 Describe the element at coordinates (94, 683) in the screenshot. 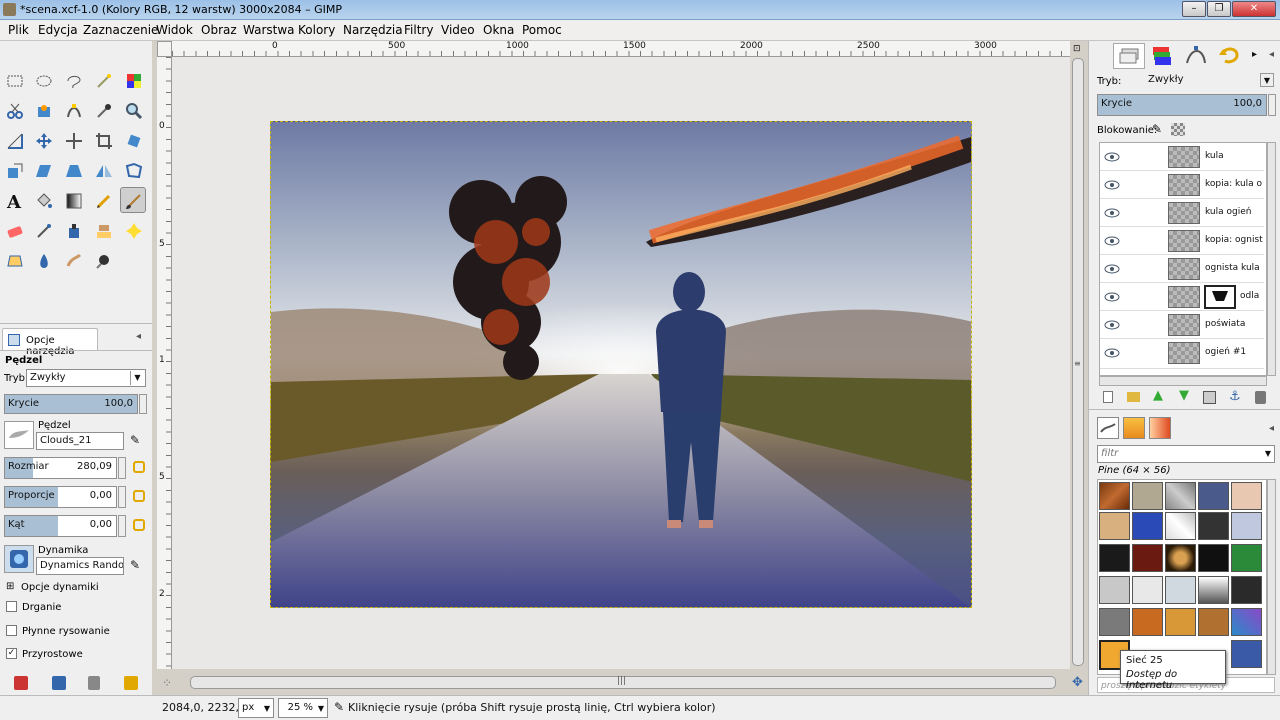

I see `delete-options-icon` at that location.